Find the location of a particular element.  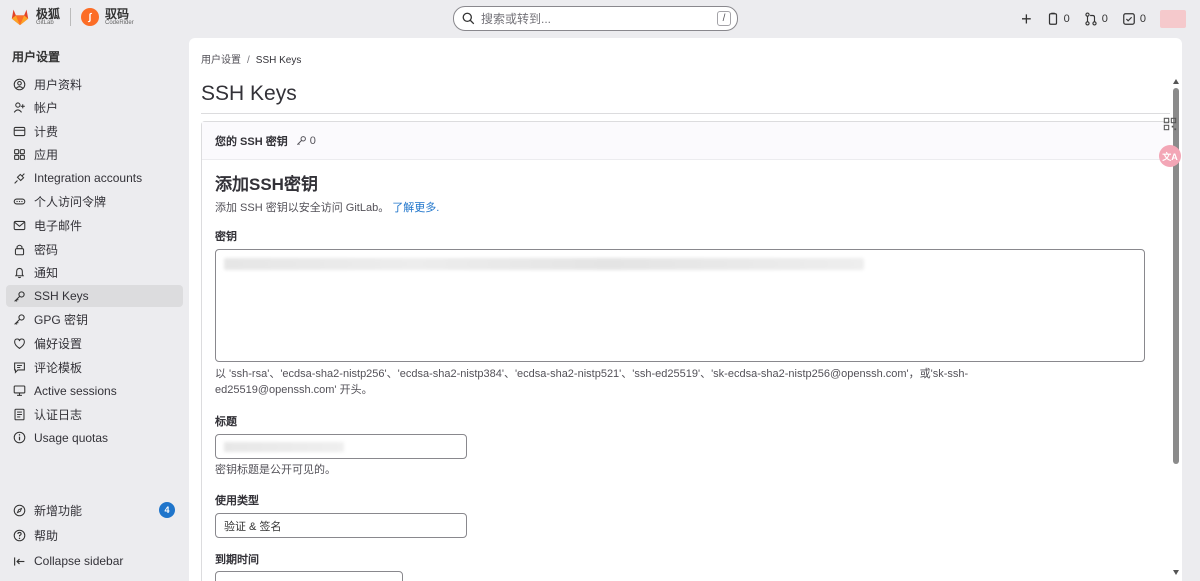

comment-icon is located at coordinates (19, 367).